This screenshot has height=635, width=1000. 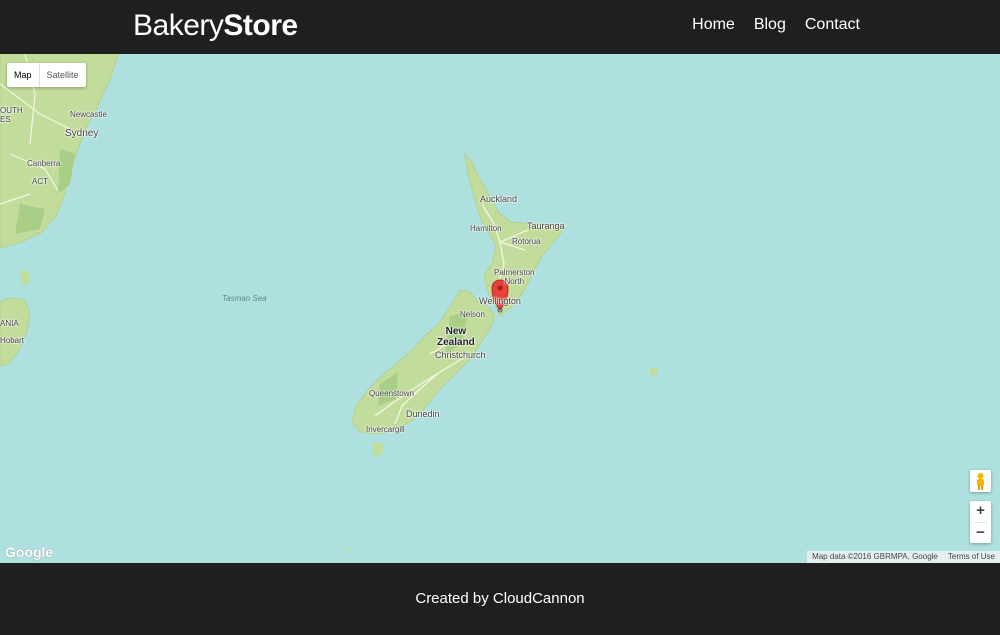 I want to click on zoom-control: + −, so click(x=980, y=522).